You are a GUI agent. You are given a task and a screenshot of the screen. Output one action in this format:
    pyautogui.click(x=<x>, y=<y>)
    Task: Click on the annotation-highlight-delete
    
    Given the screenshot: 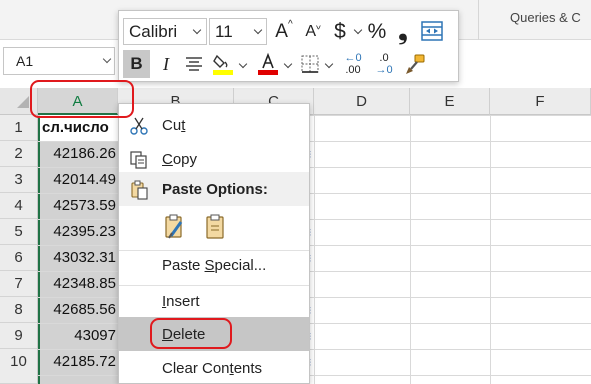 What is the action you would take?
    pyautogui.click(x=191, y=333)
    